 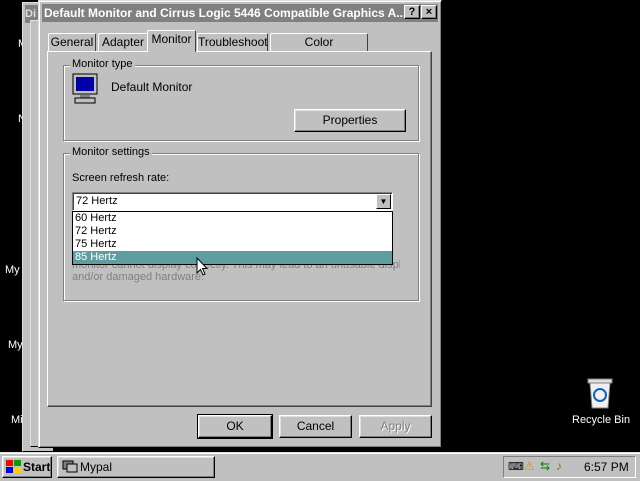 I want to click on ok-button: OK, so click(x=235, y=426).